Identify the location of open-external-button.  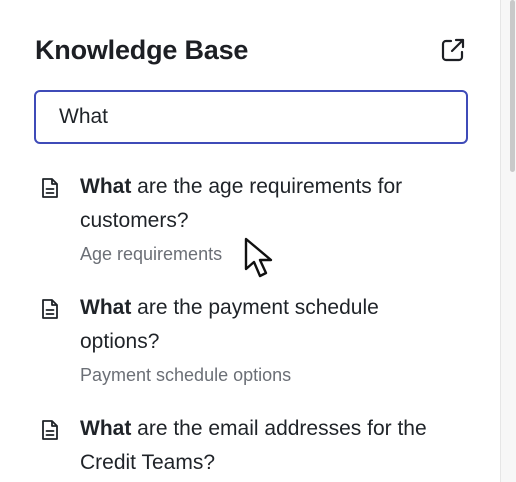
(453, 50).